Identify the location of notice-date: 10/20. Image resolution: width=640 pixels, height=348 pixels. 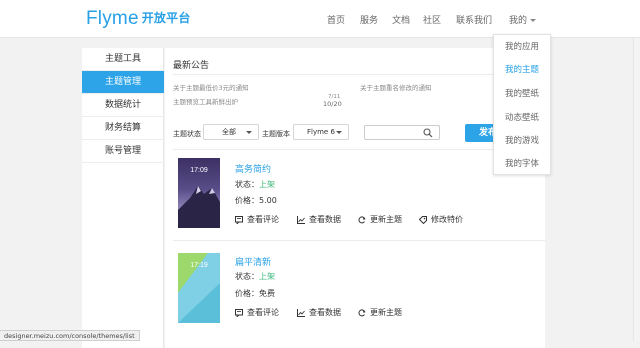
(332, 104).